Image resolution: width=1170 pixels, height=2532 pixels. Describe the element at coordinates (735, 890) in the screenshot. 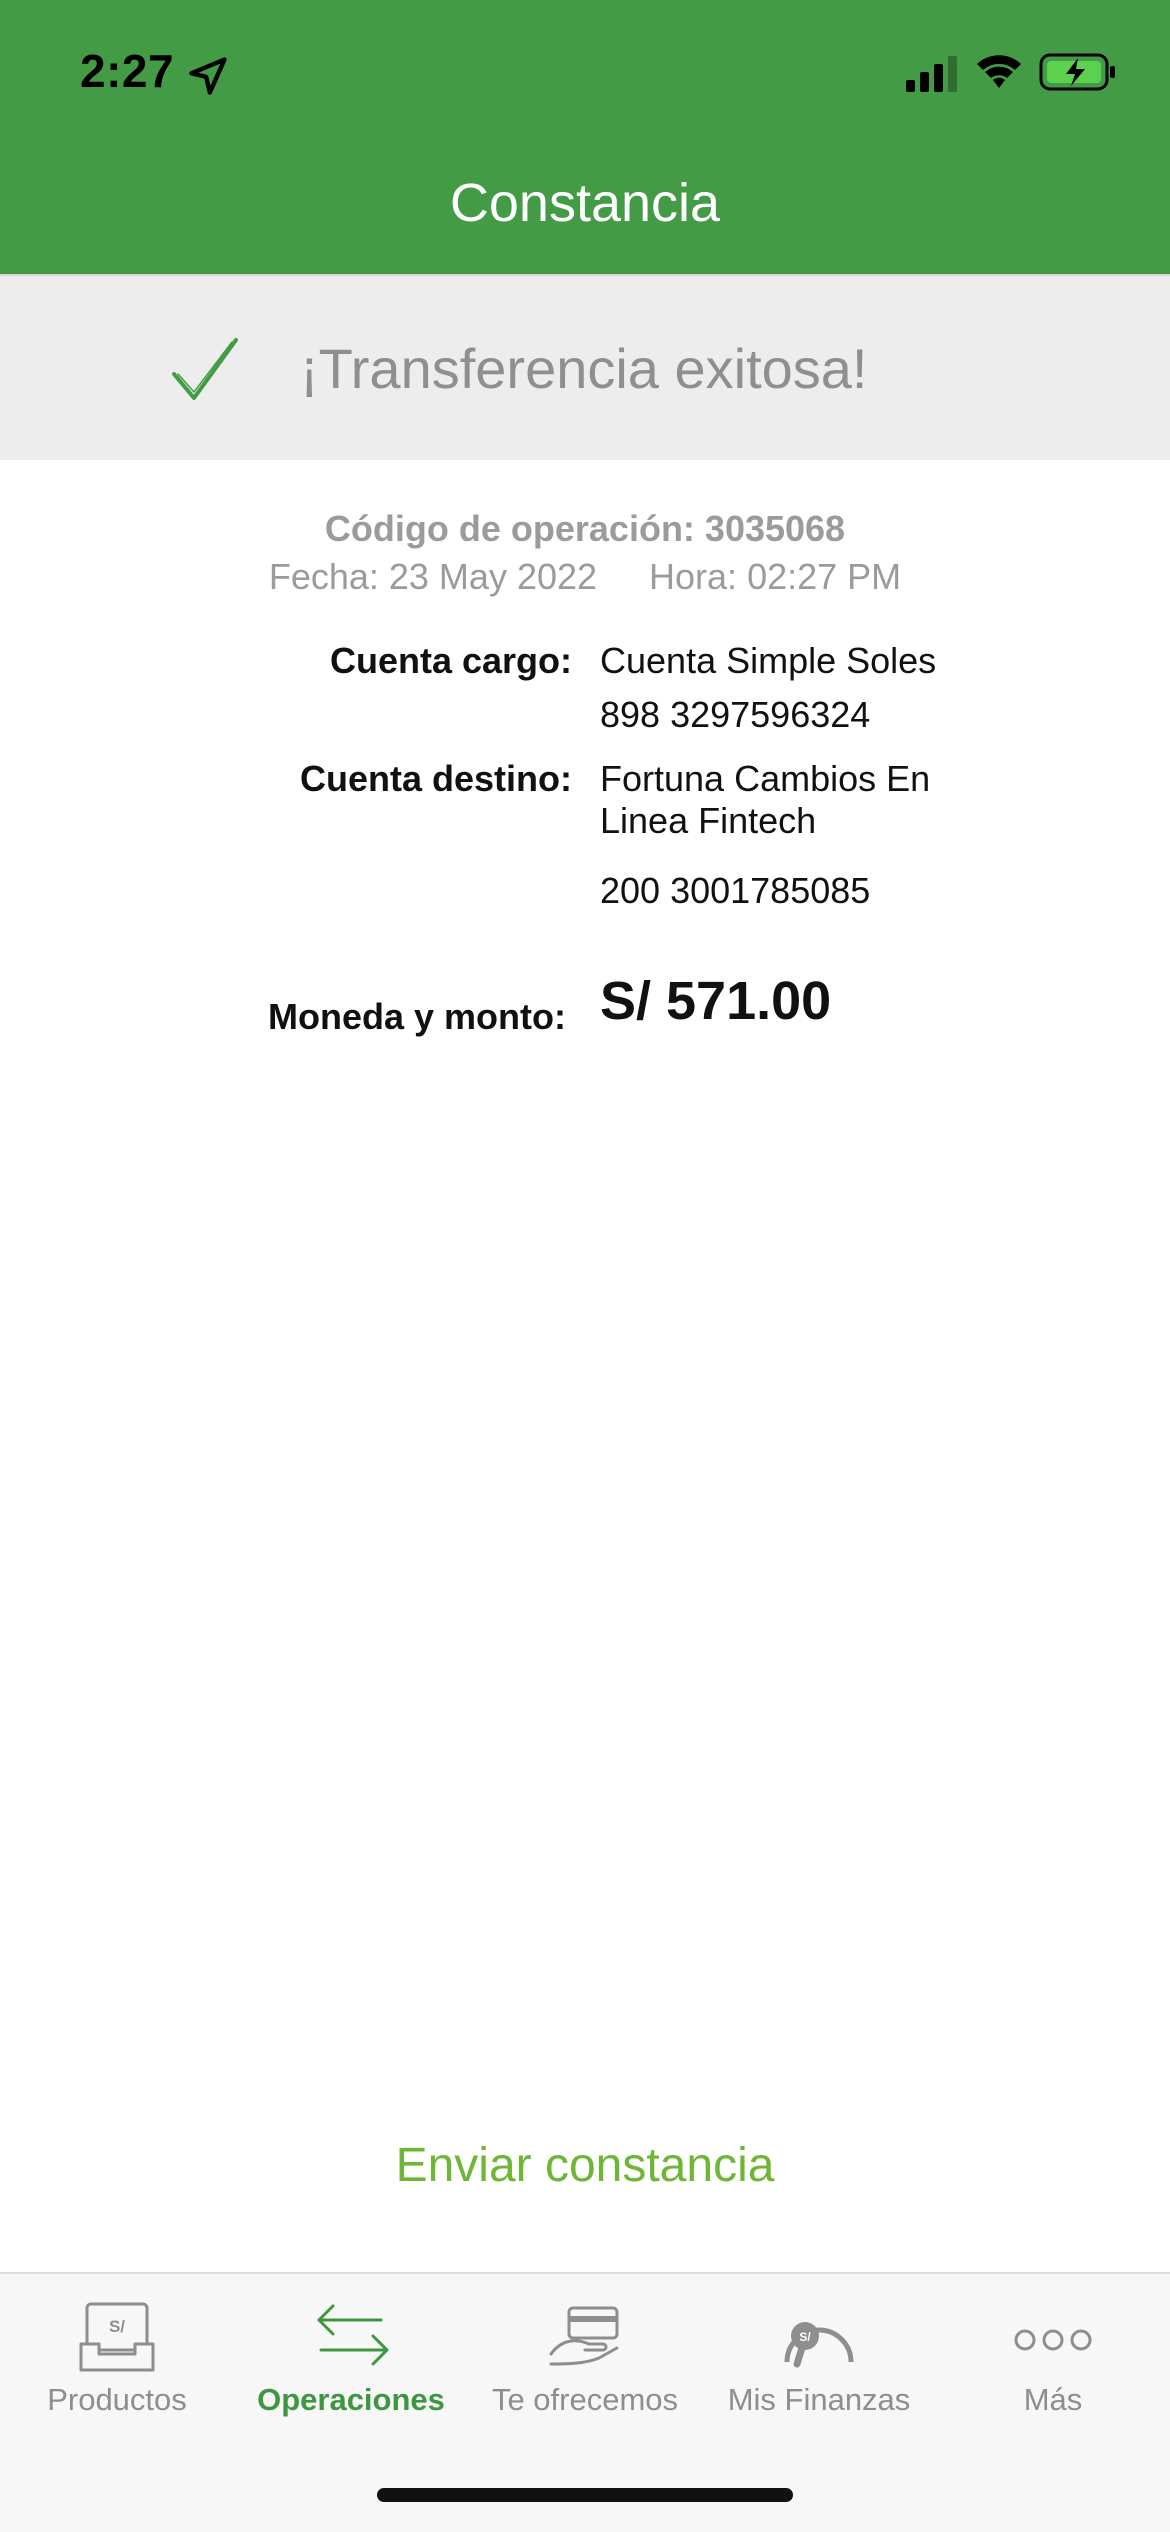

I see `destino-account-number: 200 3001785085` at that location.